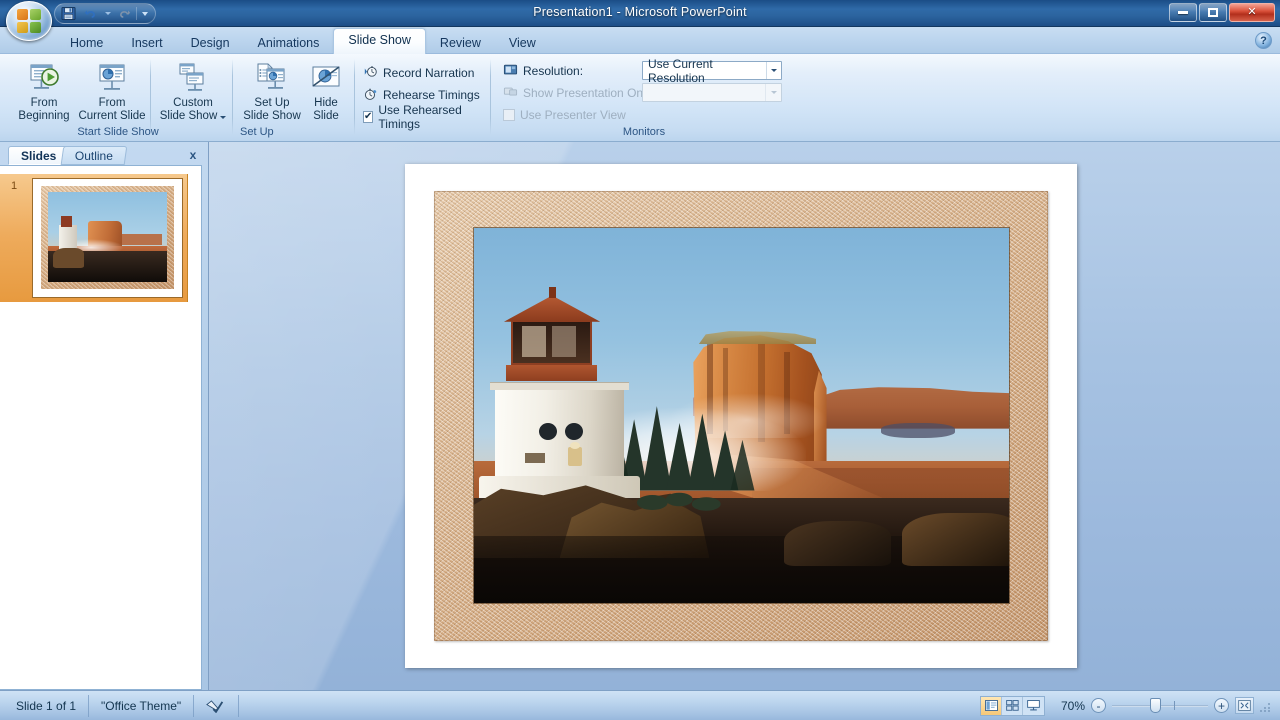 The width and height of the screenshot is (1280, 720). I want to click on quick-access-toolbar, so click(105, 13).